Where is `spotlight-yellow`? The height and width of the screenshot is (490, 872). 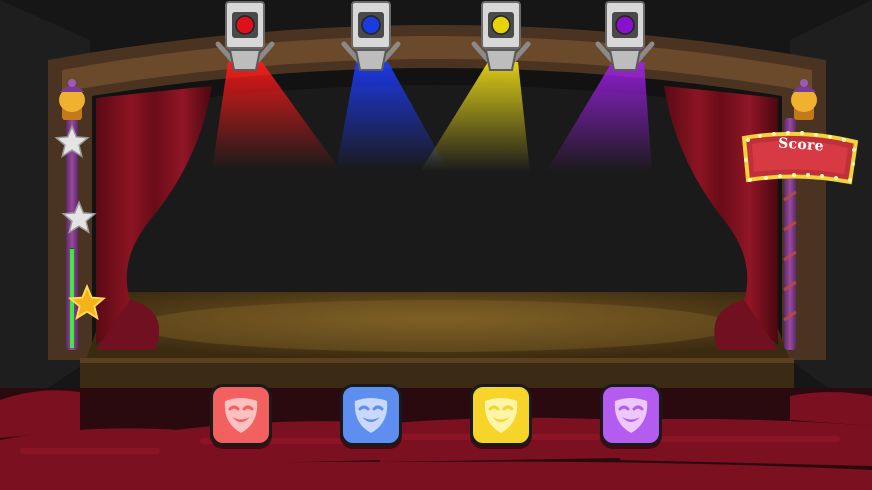 spotlight-yellow is located at coordinates (501, 38).